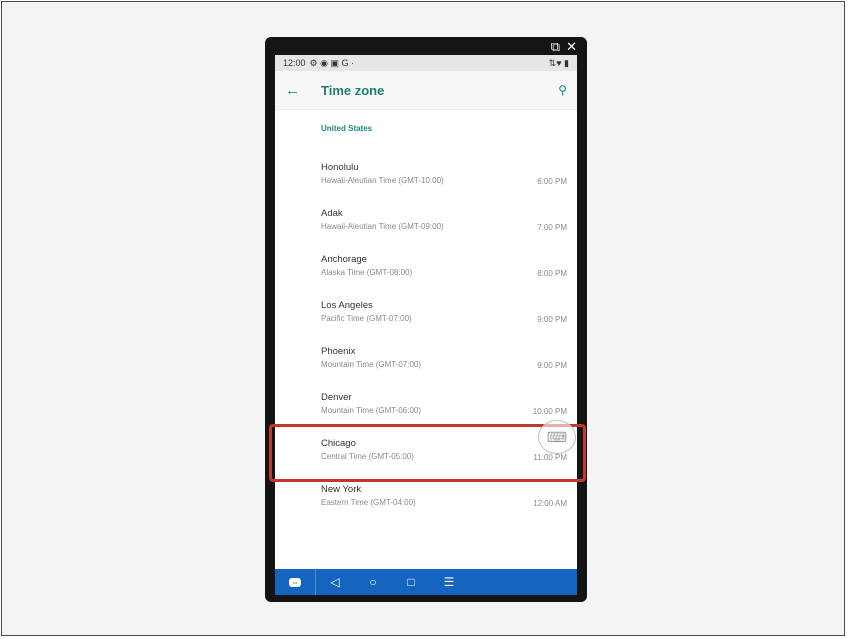 This screenshot has height=639, width=848. I want to click on app-bar: ← Time zone ⚲, so click(426, 90).